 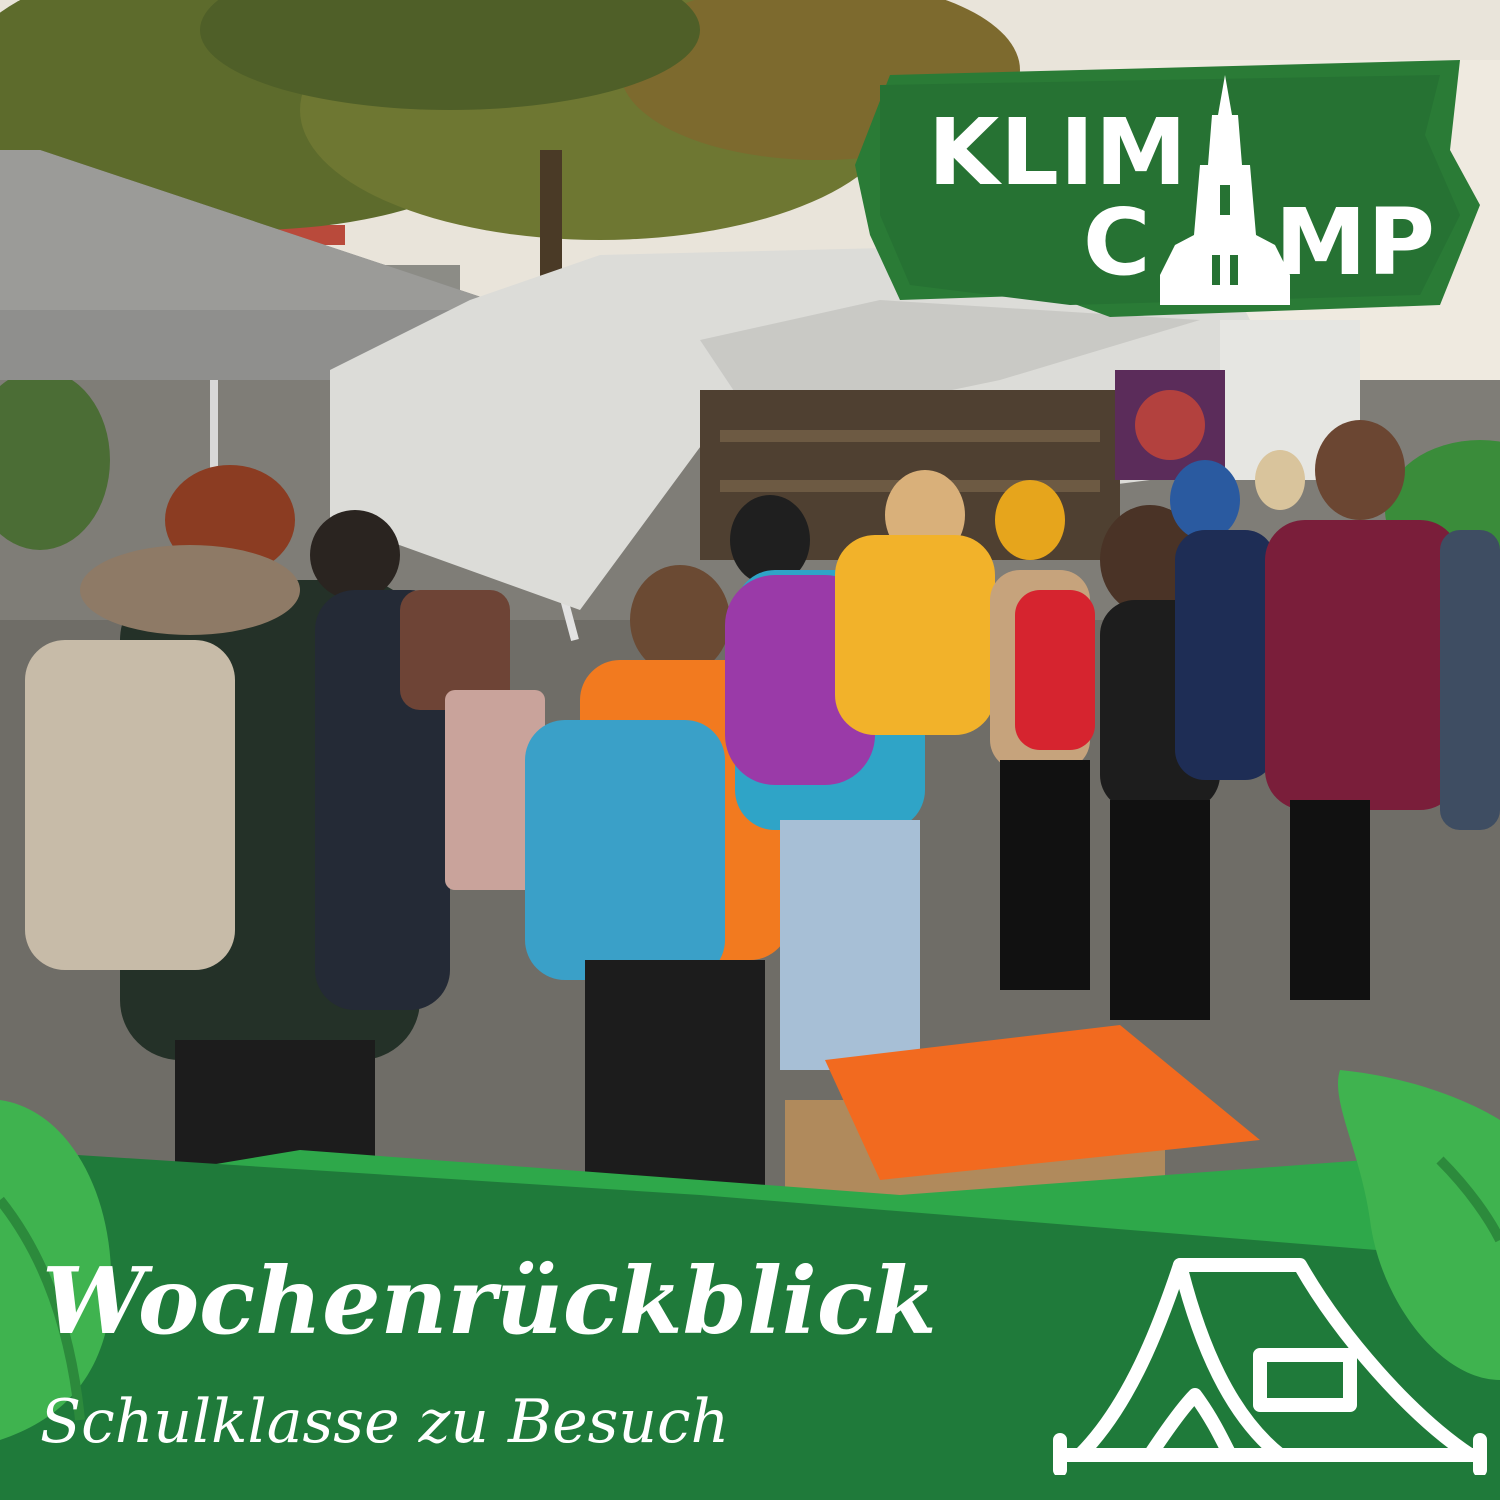 What do you see at coordinates (385, 1422) in the screenshot?
I see `banner-subtitle: Schulklasse zu Besuch` at bounding box center [385, 1422].